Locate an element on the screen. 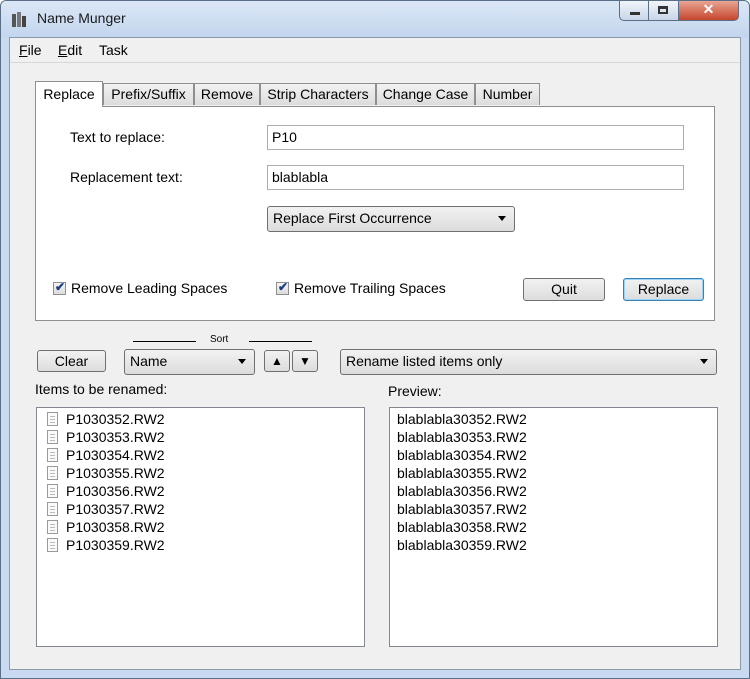 The width and height of the screenshot is (750, 679). list-item: P1030354.RW2 is located at coordinates (106, 455).